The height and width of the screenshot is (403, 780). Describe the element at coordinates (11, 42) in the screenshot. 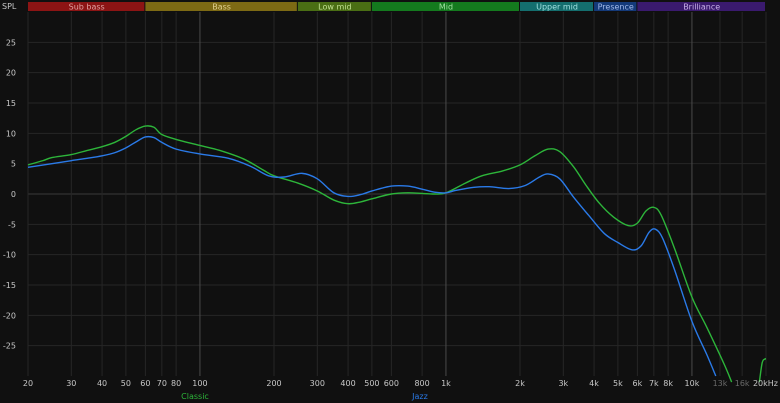

I see `y-tick-0: 25` at that location.